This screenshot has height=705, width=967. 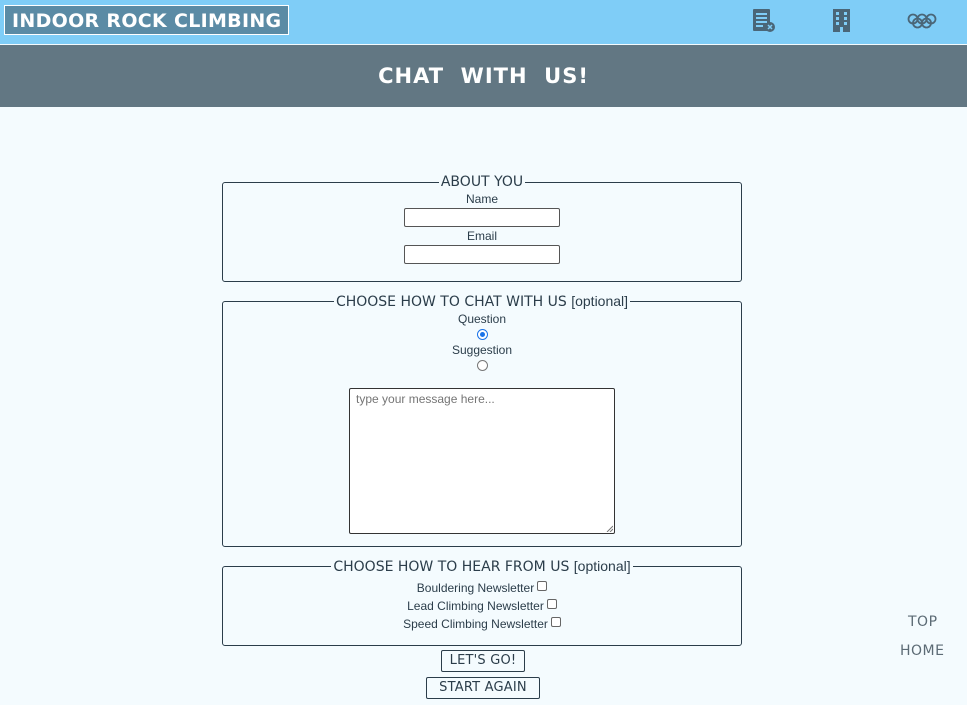 I want to click on back-to-top-link: TOP, so click(x=923, y=622).